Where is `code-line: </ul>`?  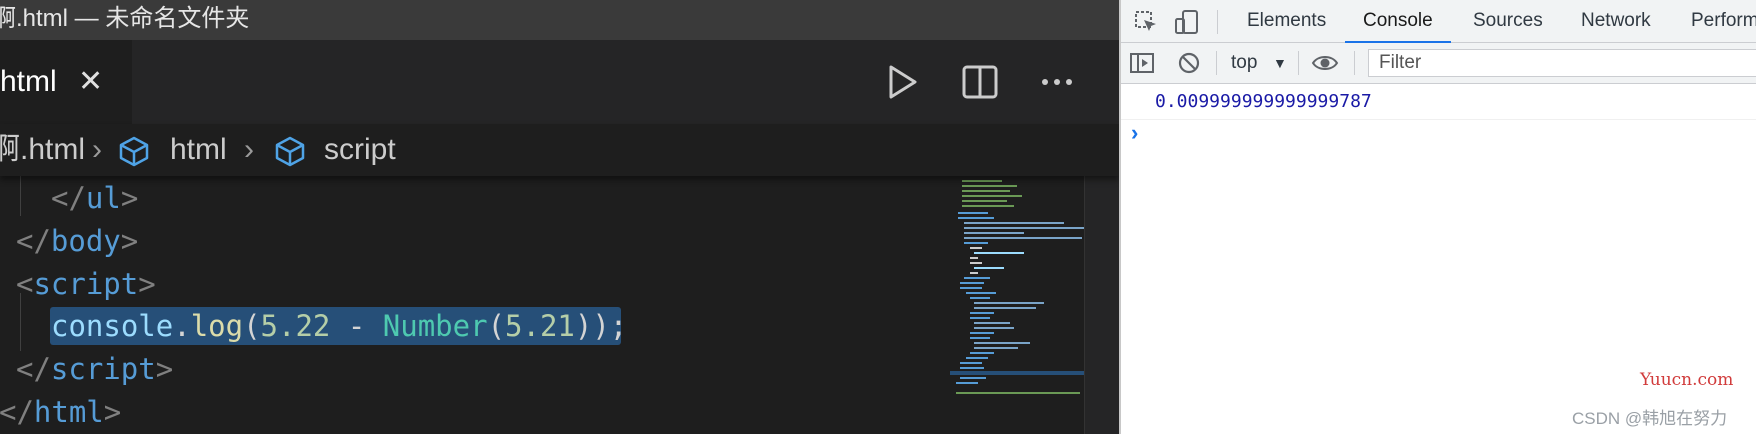
code-line: </ul> is located at coordinates (95, 198).